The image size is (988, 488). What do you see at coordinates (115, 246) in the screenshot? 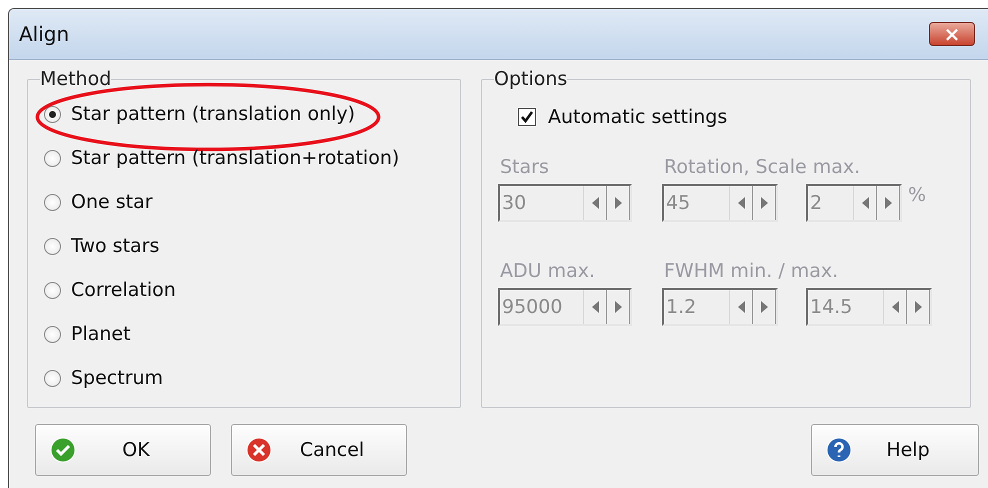
I see `radio-label: Two stars` at bounding box center [115, 246].